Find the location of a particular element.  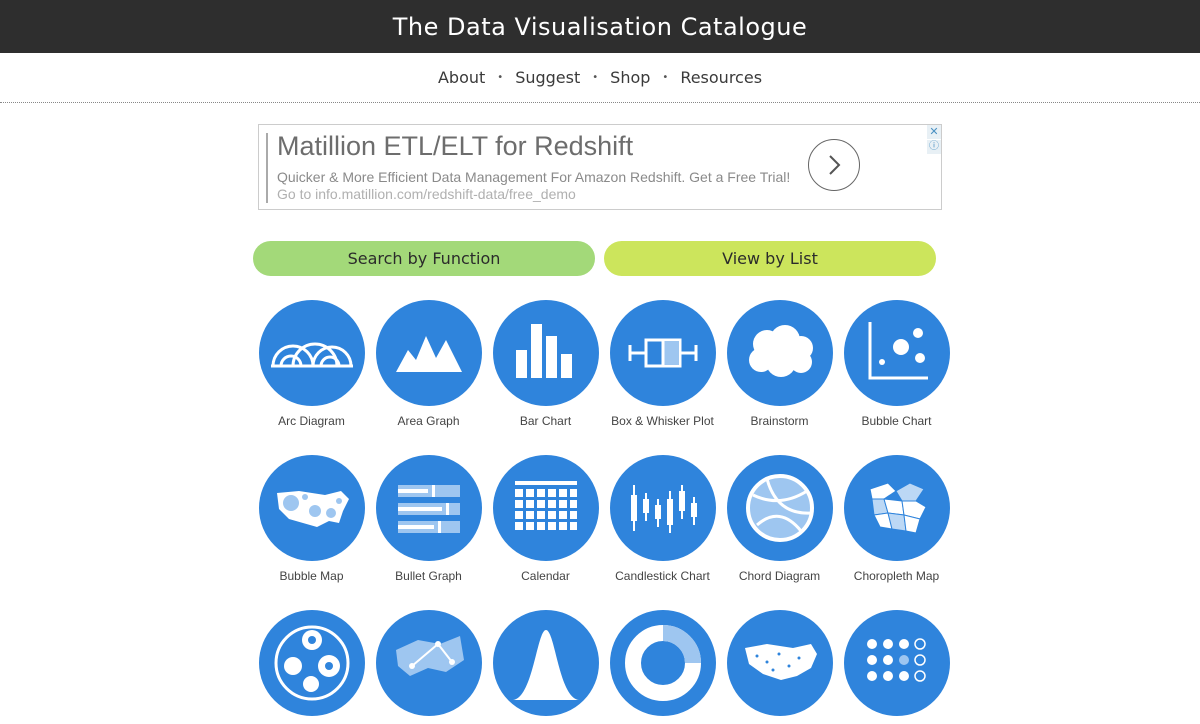

catalogue-item-box-whisker: Box & Whisker Plot is located at coordinates (662, 364).